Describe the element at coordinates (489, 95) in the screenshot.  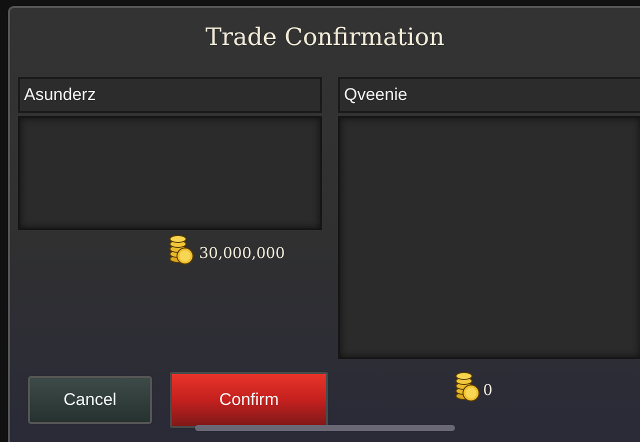
I see `trader-name: Qveenie` at that location.